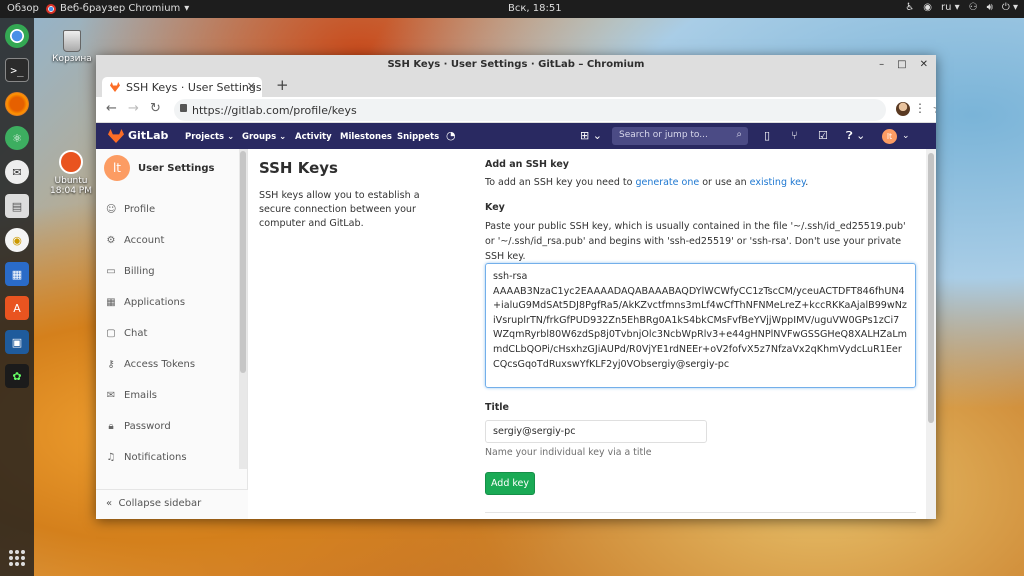 The width and height of the screenshot is (1024, 576). I want to click on rhythmbox-icon: ◉, so click(17, 240).